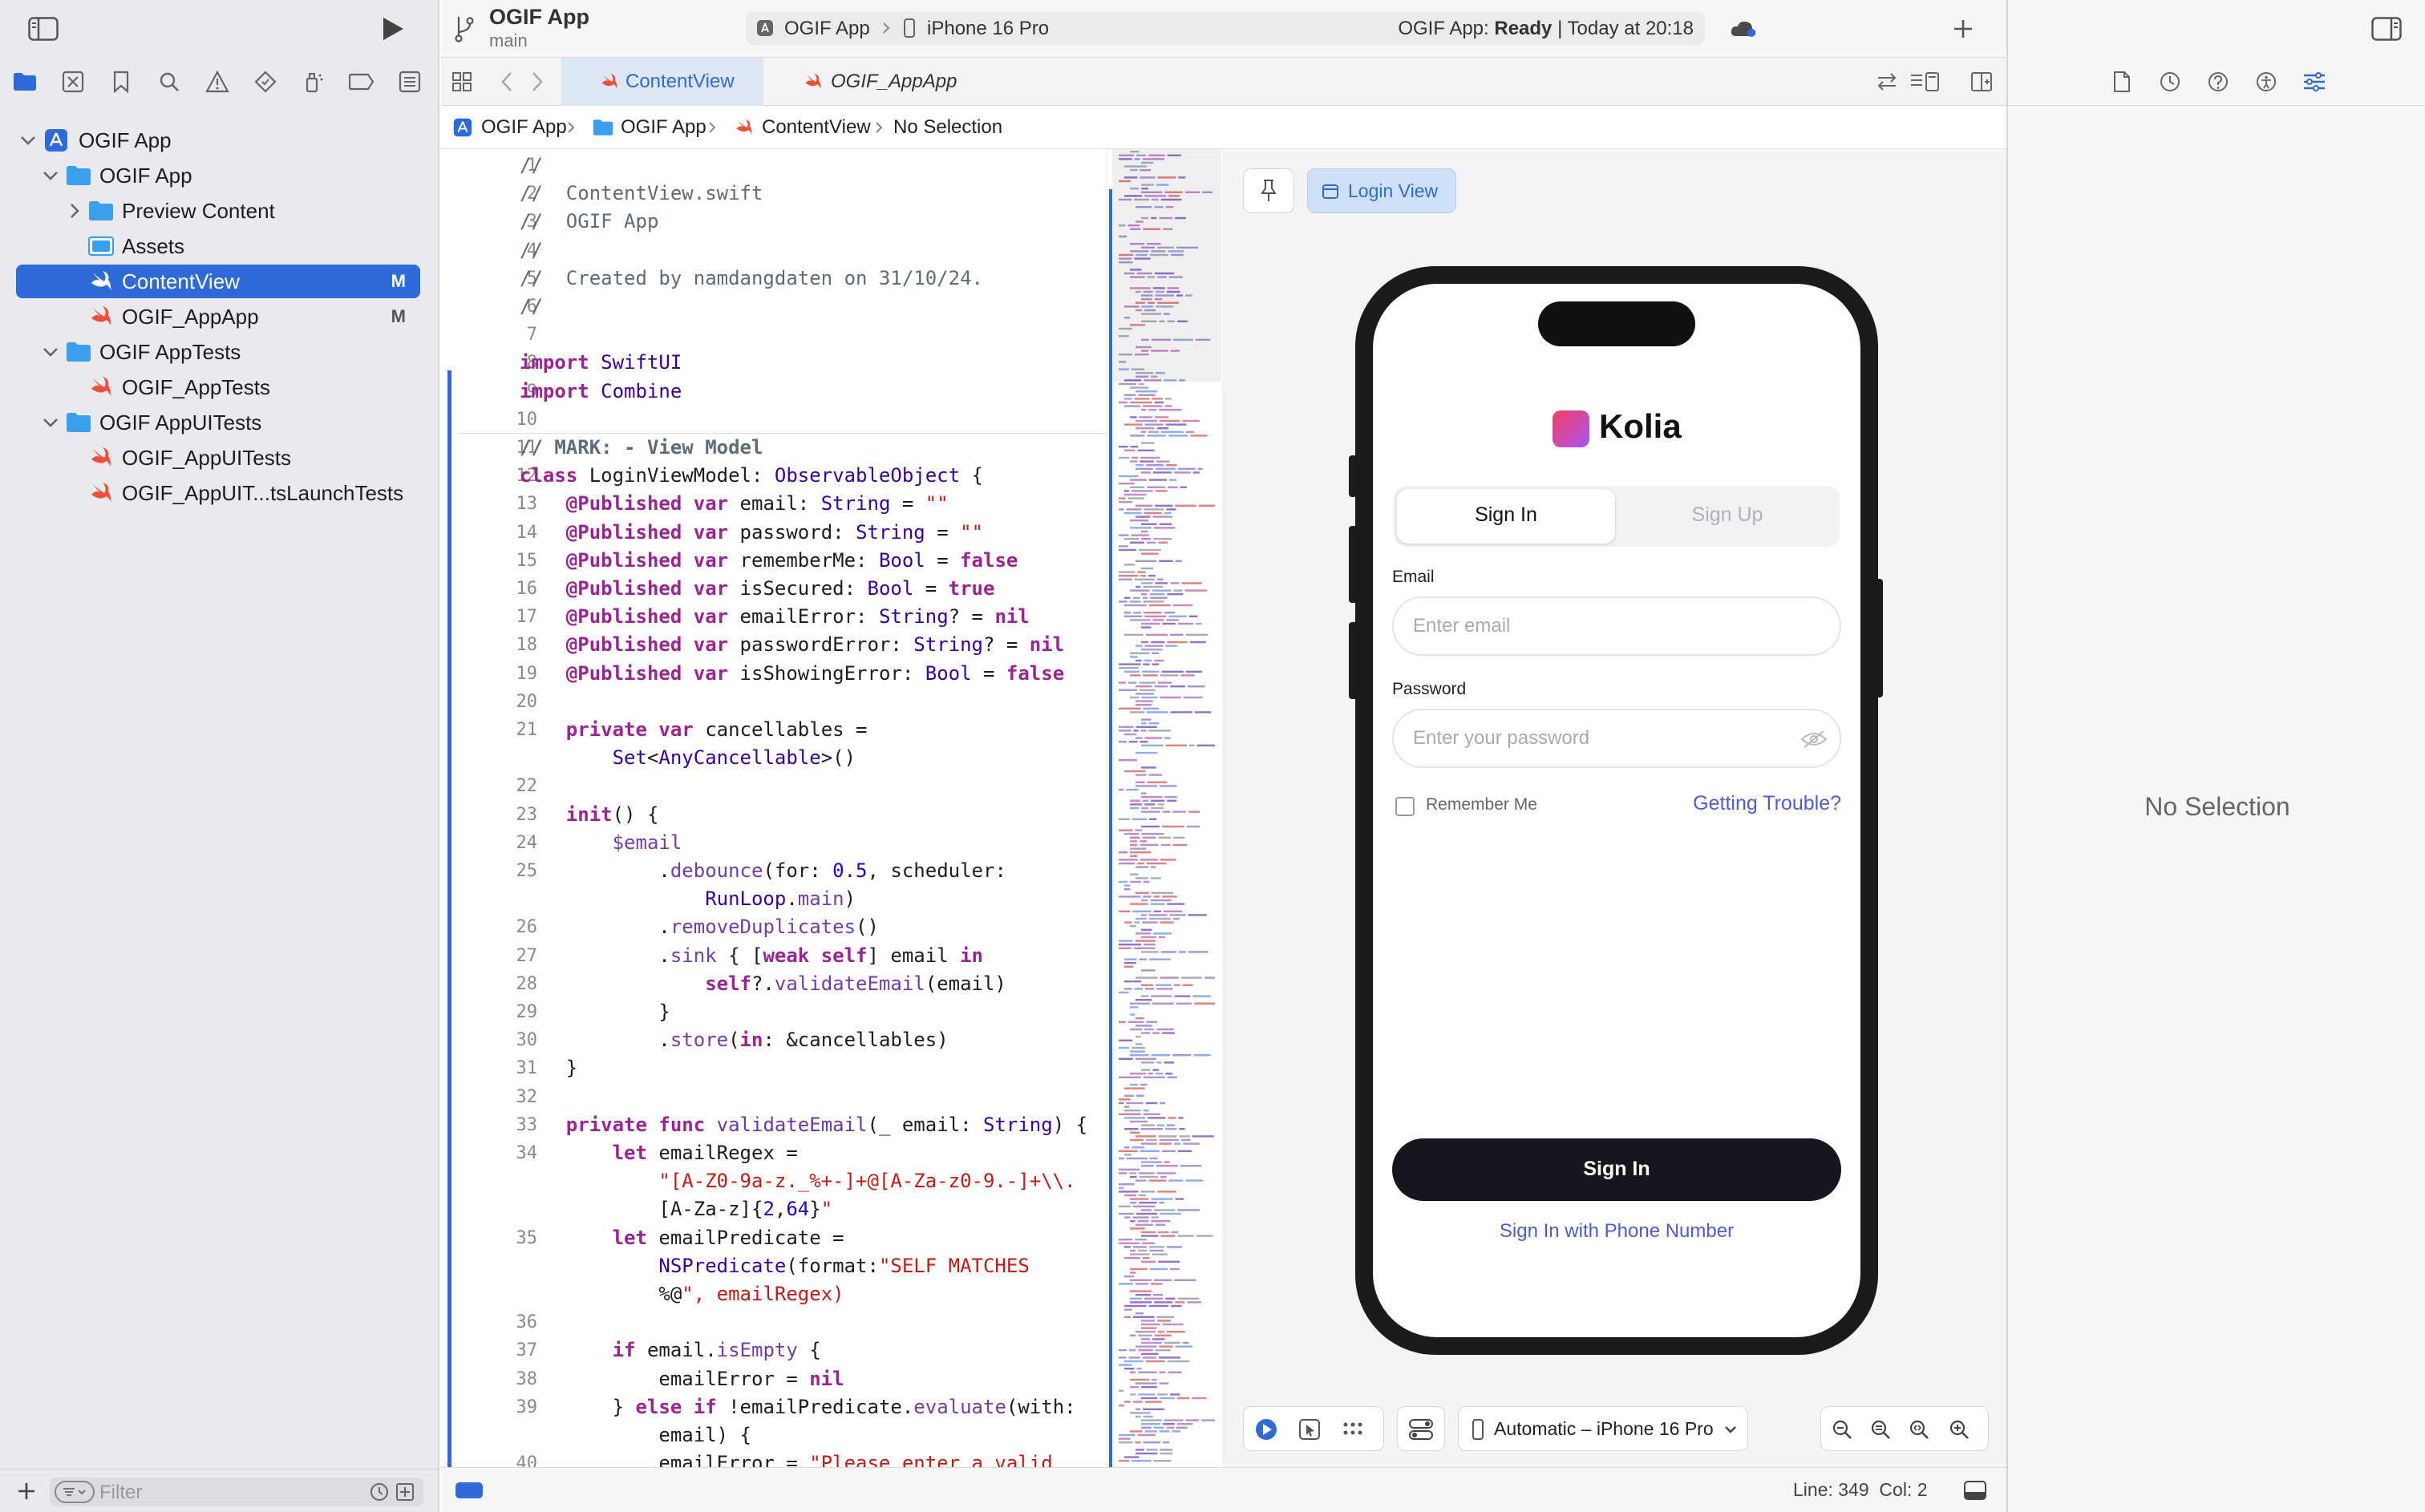 This screenshot has width=2425, height=1512. Describe the element at coordinates (1353, 1429) in the screenshot. I see `variants-grid-icon` at that location.